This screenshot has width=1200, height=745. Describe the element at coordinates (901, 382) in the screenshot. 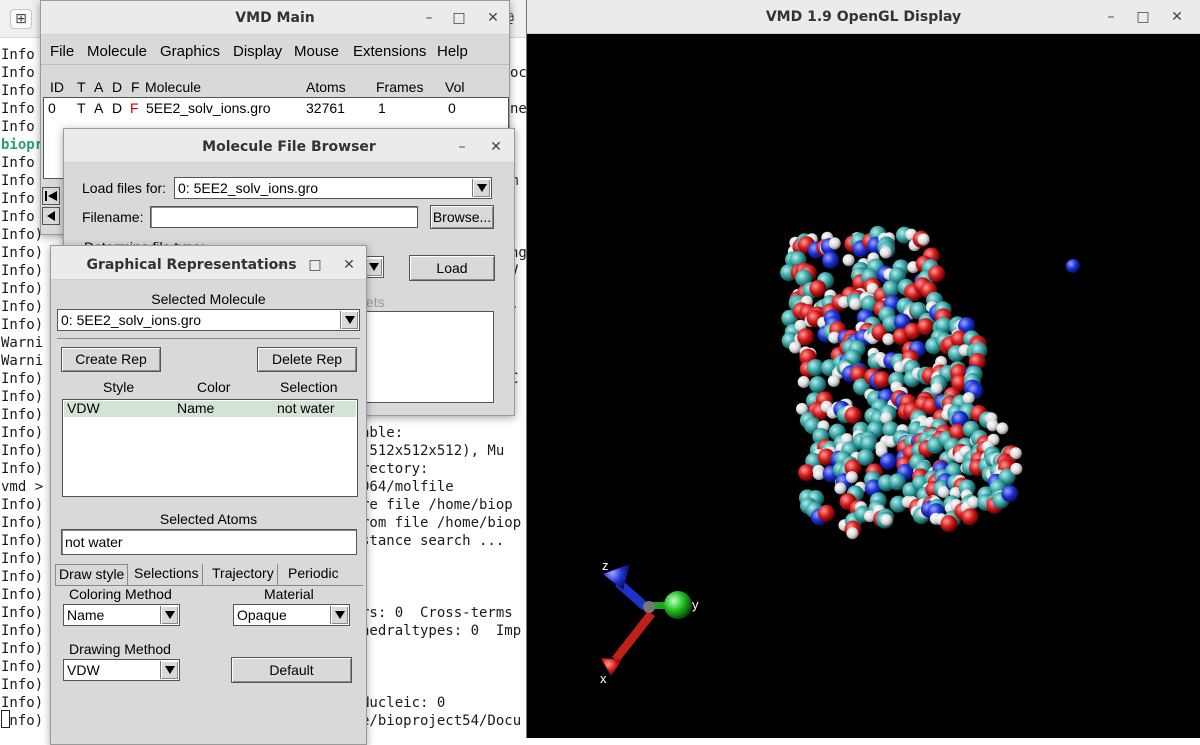

I see `protein-vdw-rendering` at that location.